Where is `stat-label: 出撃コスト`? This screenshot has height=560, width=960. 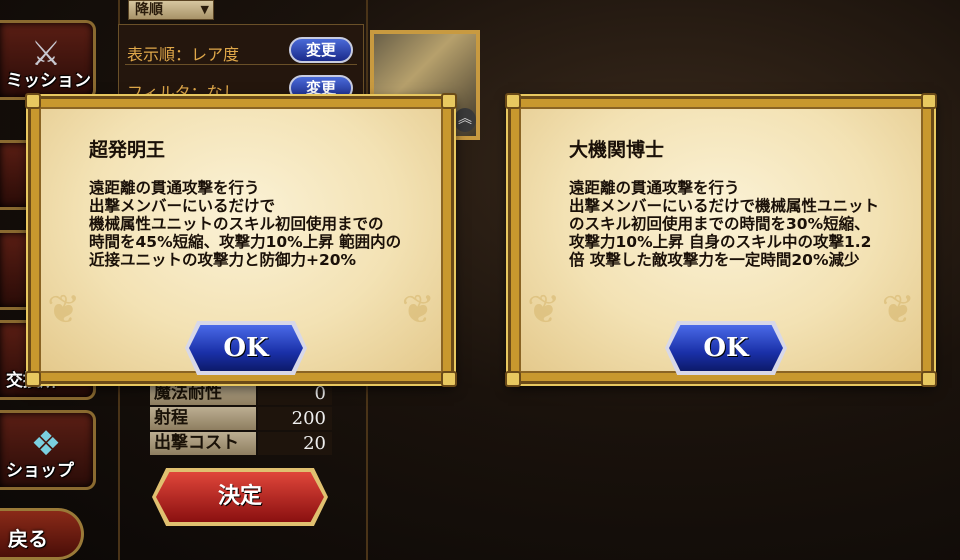 stat-label: 出撃コスト is located at coordinates (203, 443).